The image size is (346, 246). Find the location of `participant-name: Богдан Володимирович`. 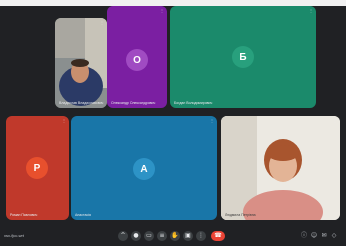

participant-name: Богдан Володимирович is located at coordinates (193, 103).